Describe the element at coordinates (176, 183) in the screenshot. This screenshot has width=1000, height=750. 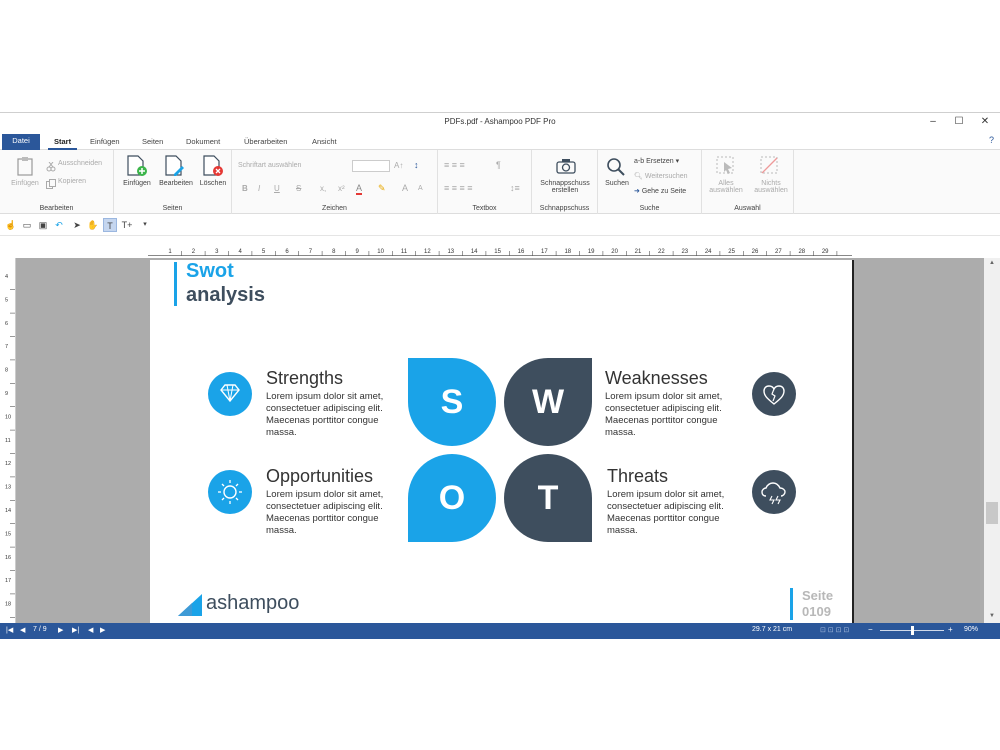
I see `seite-bearbeiten-button: Bearbeiten` at that location.